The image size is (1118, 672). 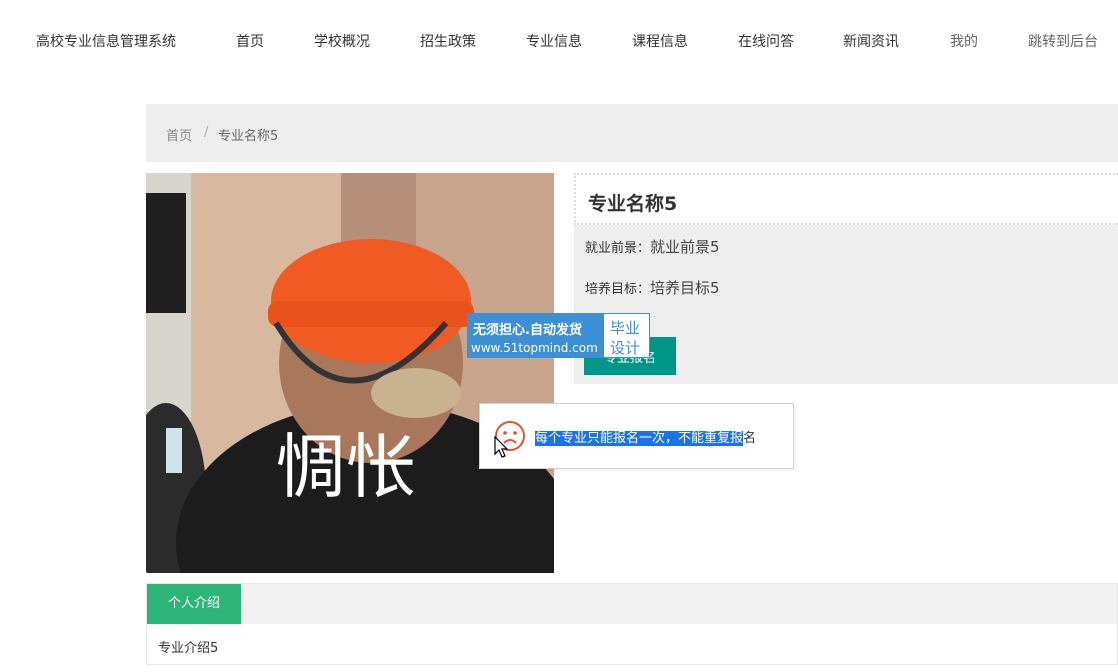 I want to click on breadcrumb-current: 专业名称5, so click(x=248, y=136).